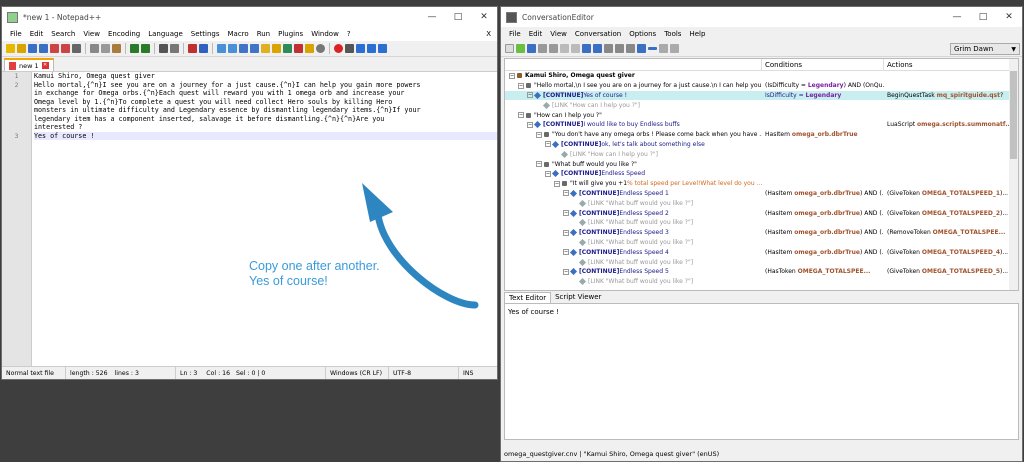 The height and width of the screenshot is (462, 1024). Describe the element at coordinates (608, 48) in the screenshot. I see `add-link-icon` at that location.